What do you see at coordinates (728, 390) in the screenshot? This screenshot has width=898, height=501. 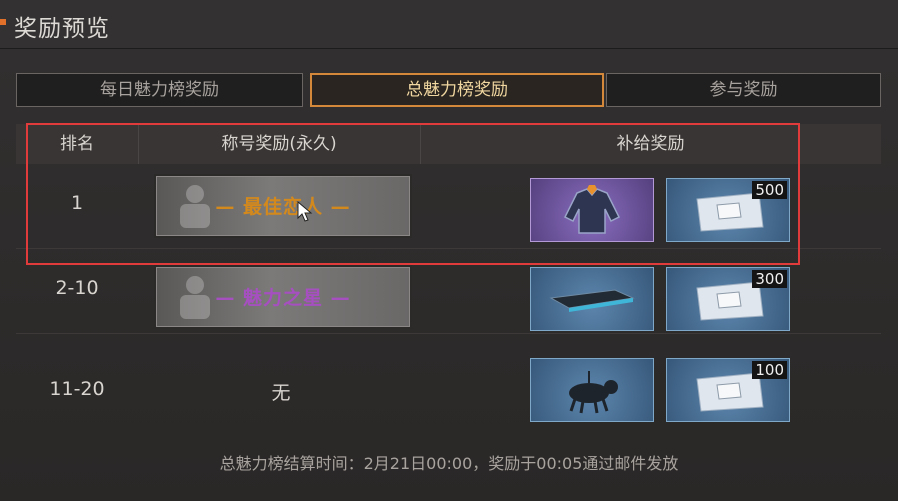 I see `reward-item-supply-pack: 100` at bounding box center [728, 390].